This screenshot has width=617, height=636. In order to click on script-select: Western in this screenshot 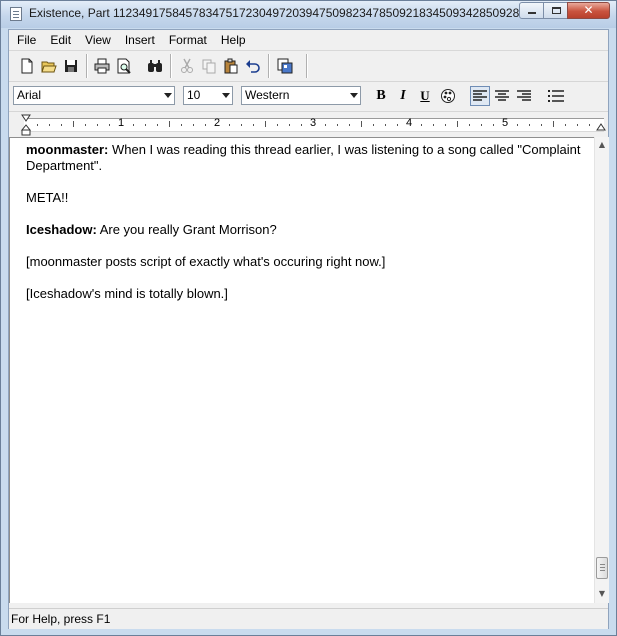, I will do `click(301, 95)`.